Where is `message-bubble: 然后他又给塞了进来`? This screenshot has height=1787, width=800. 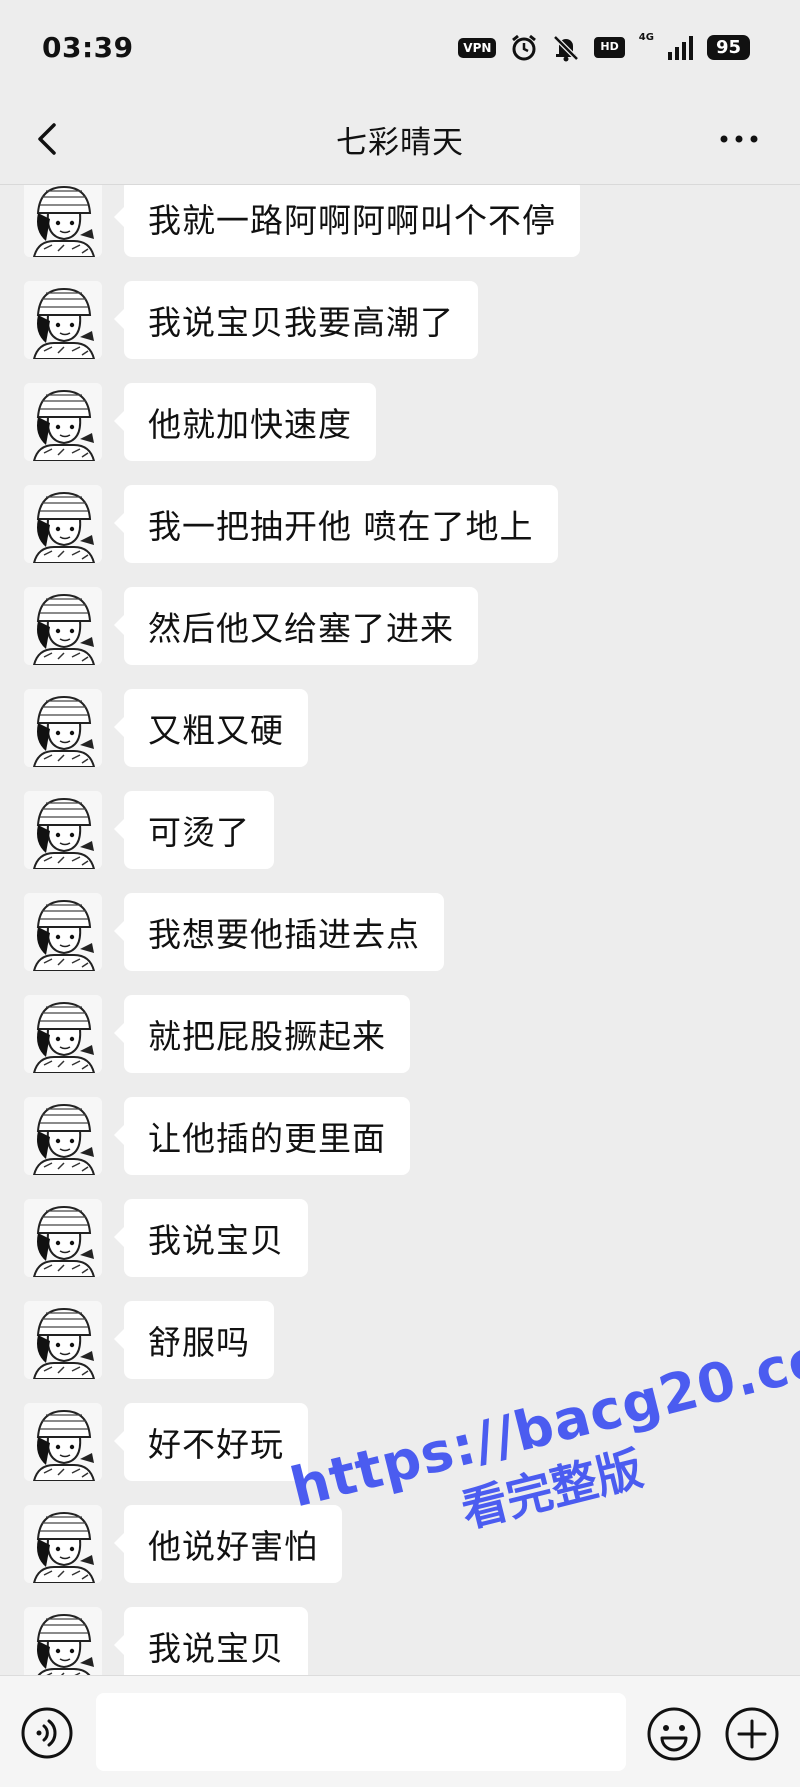 message-bubble: 然后他又给塞了进来 is located at coordinates (296, 626).